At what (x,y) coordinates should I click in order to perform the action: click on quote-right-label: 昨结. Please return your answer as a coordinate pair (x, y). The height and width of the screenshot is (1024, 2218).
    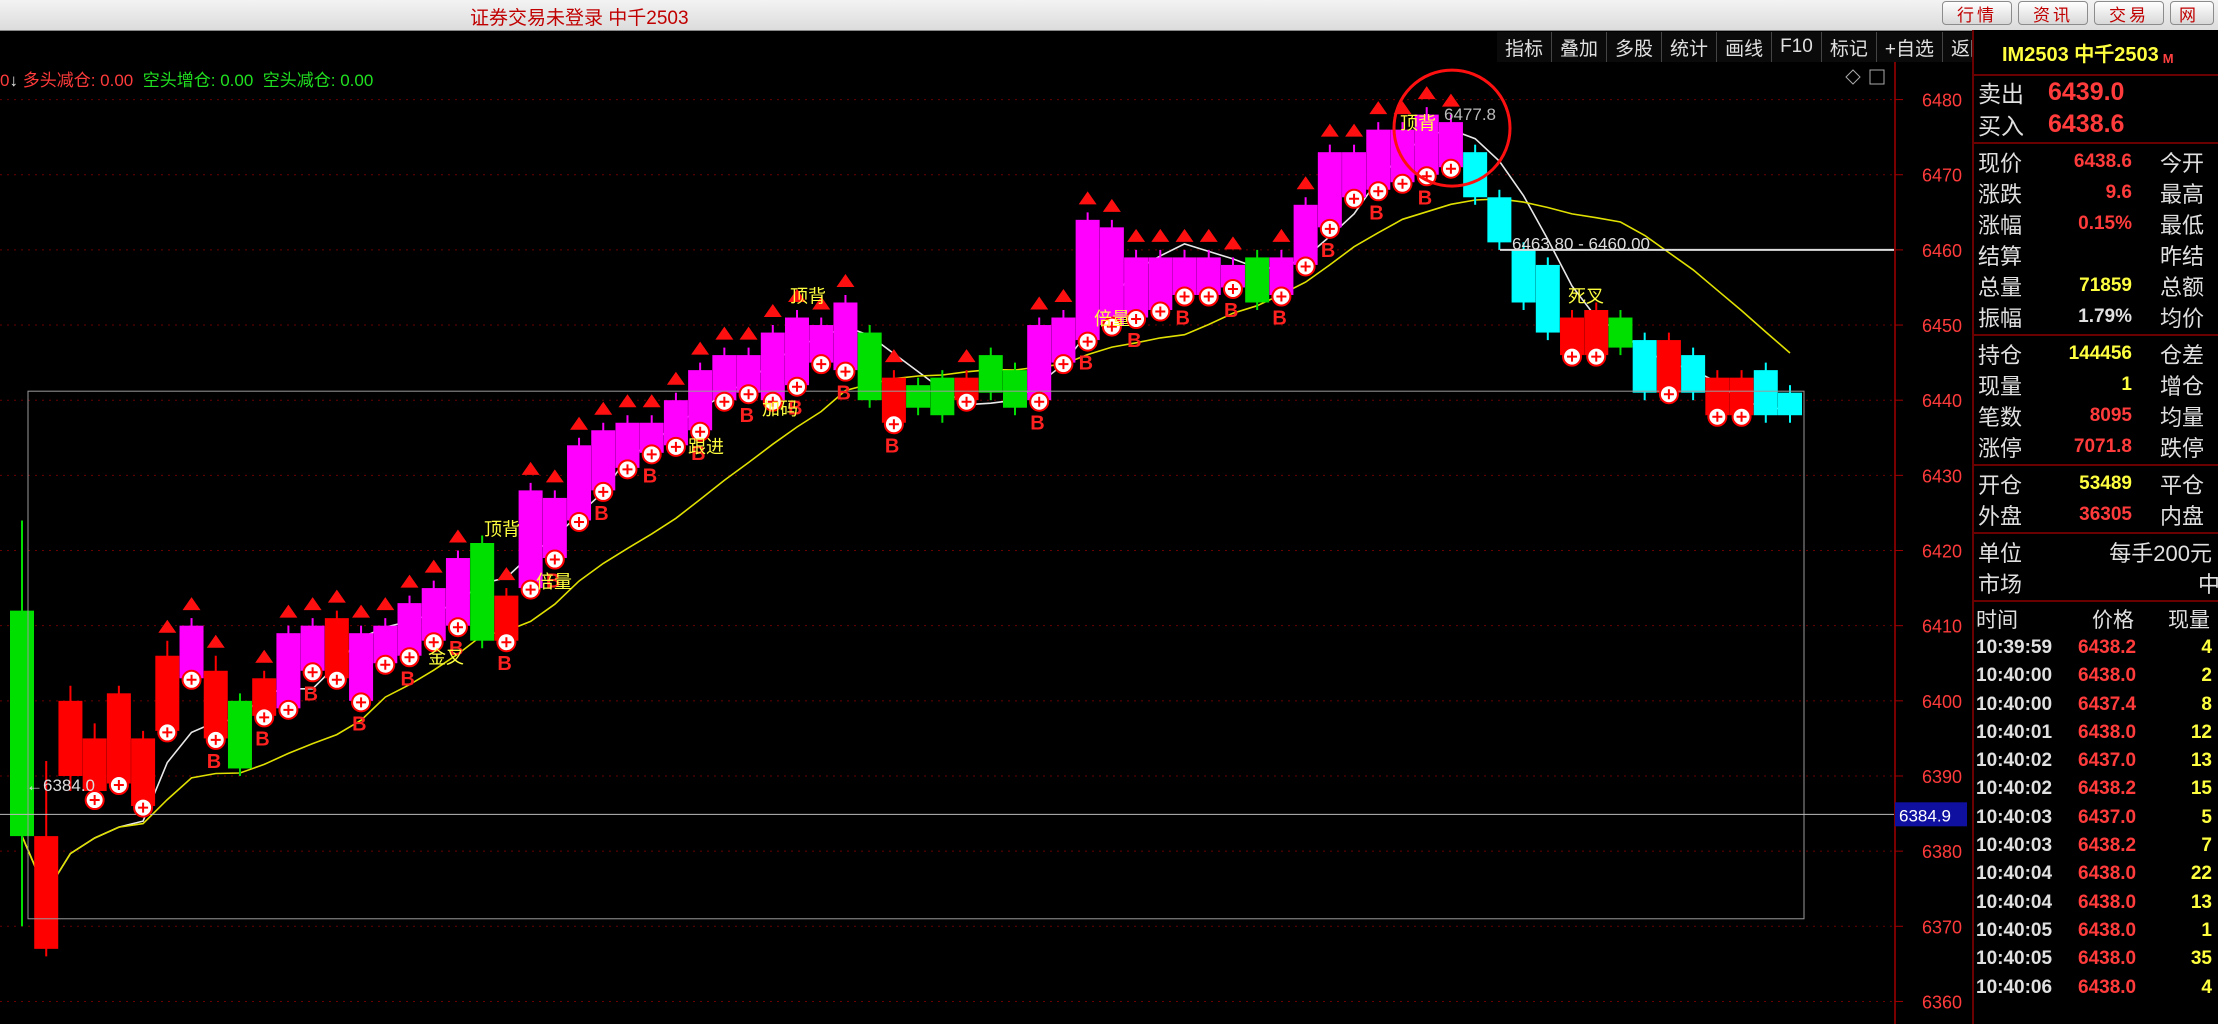
    Looking at the image, I should click on (2181, 256).